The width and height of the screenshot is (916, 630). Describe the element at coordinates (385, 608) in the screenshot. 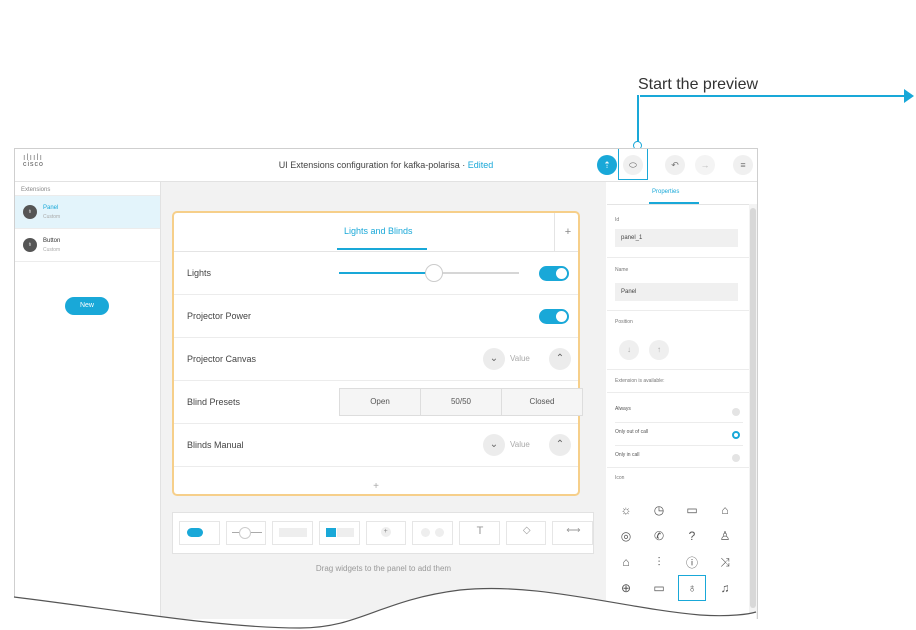

I see `torn-edge` at that location.